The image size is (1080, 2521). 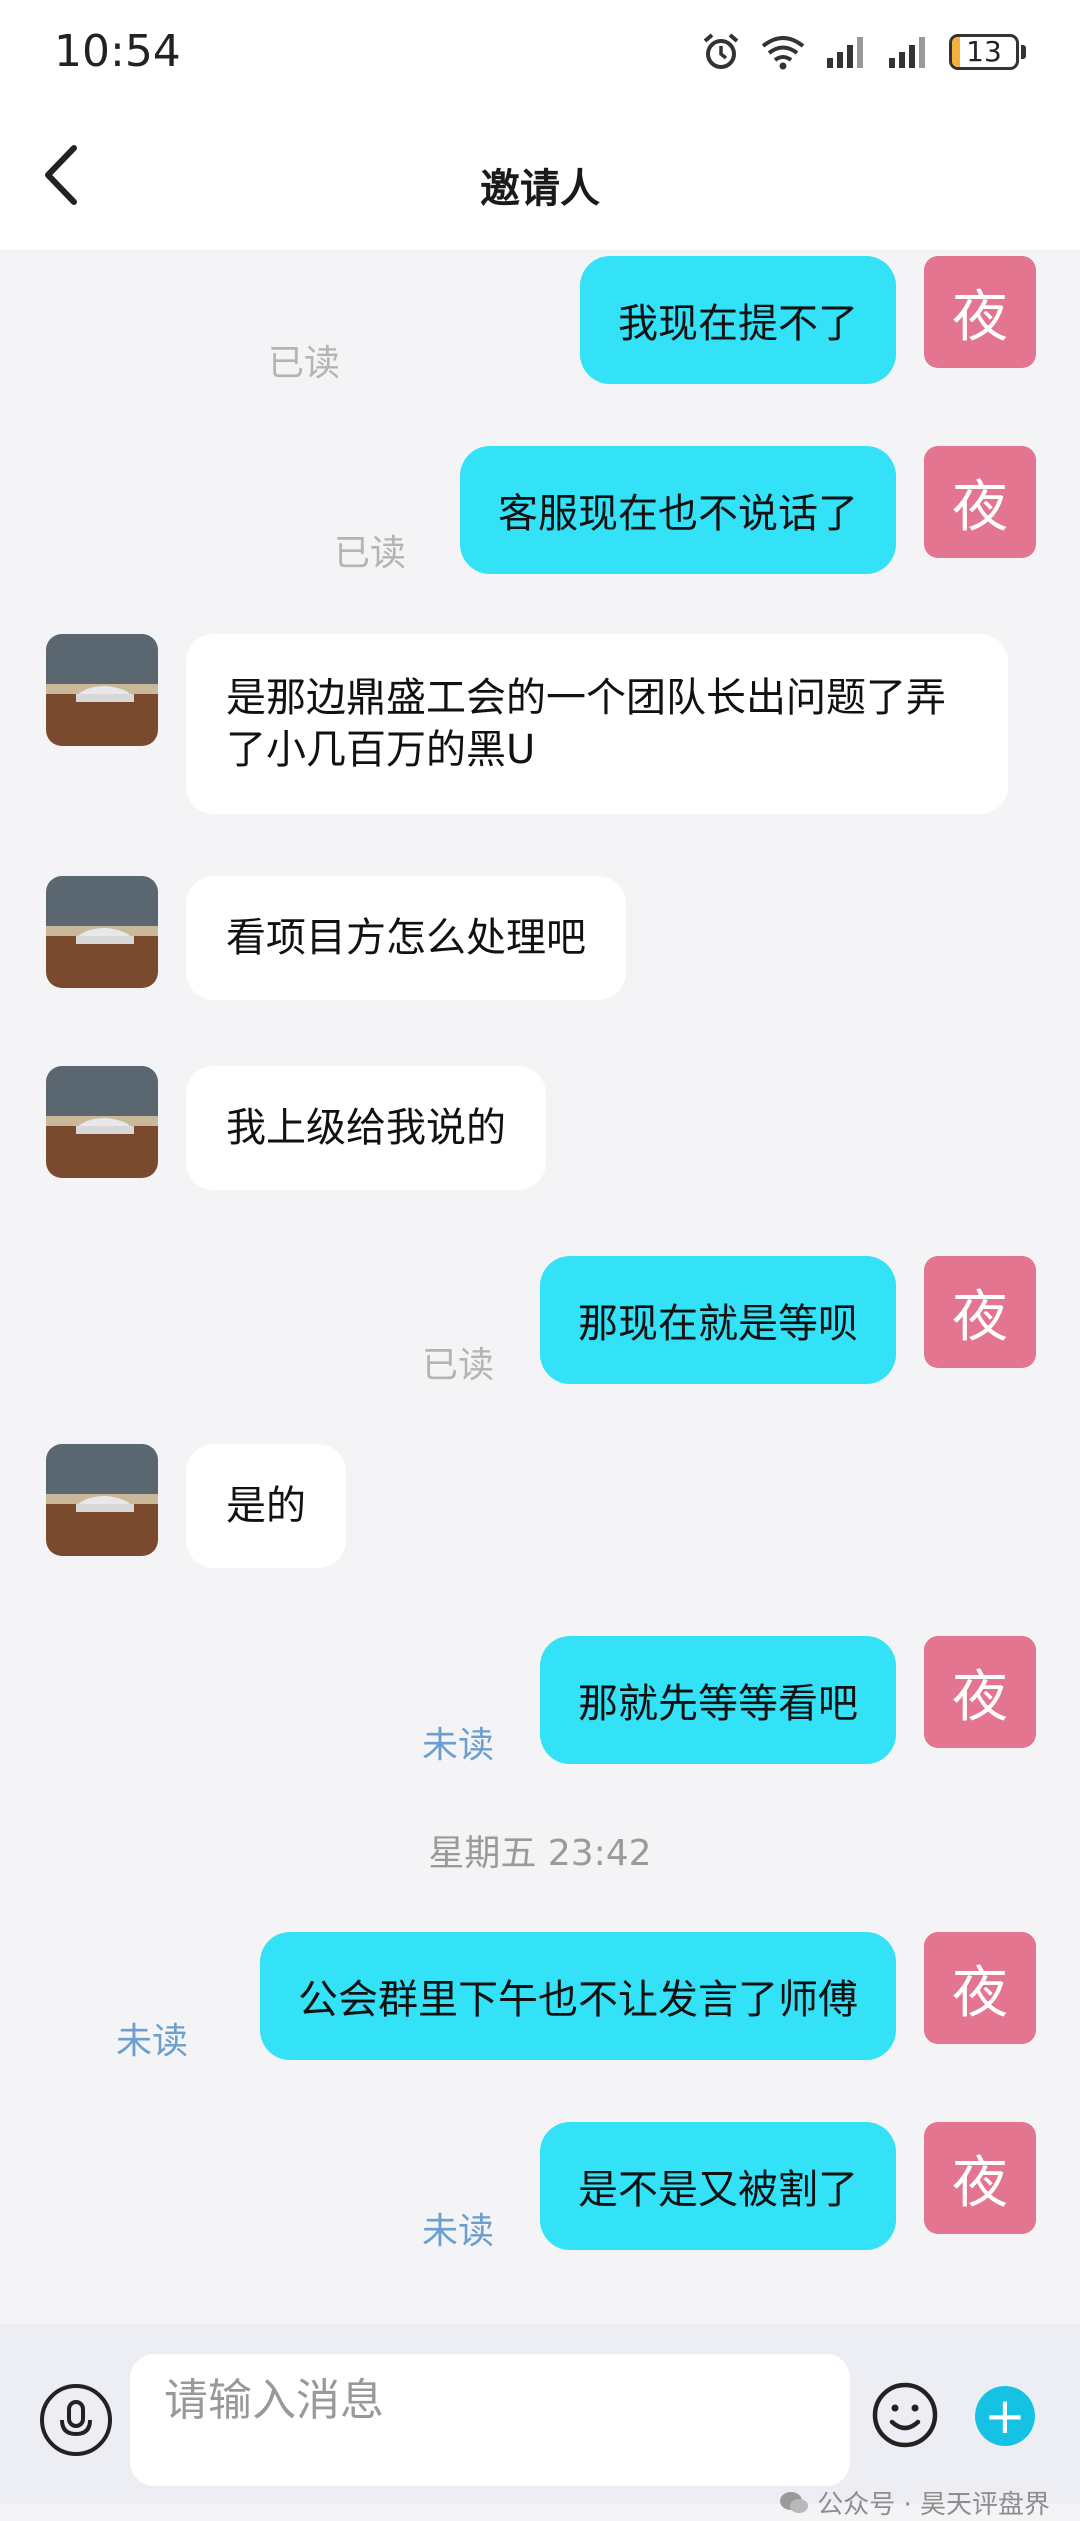 What do you see at coordinates (984, 51) in the screenshot?
I see `battery-level: 13` at bounding box center [984, 51].